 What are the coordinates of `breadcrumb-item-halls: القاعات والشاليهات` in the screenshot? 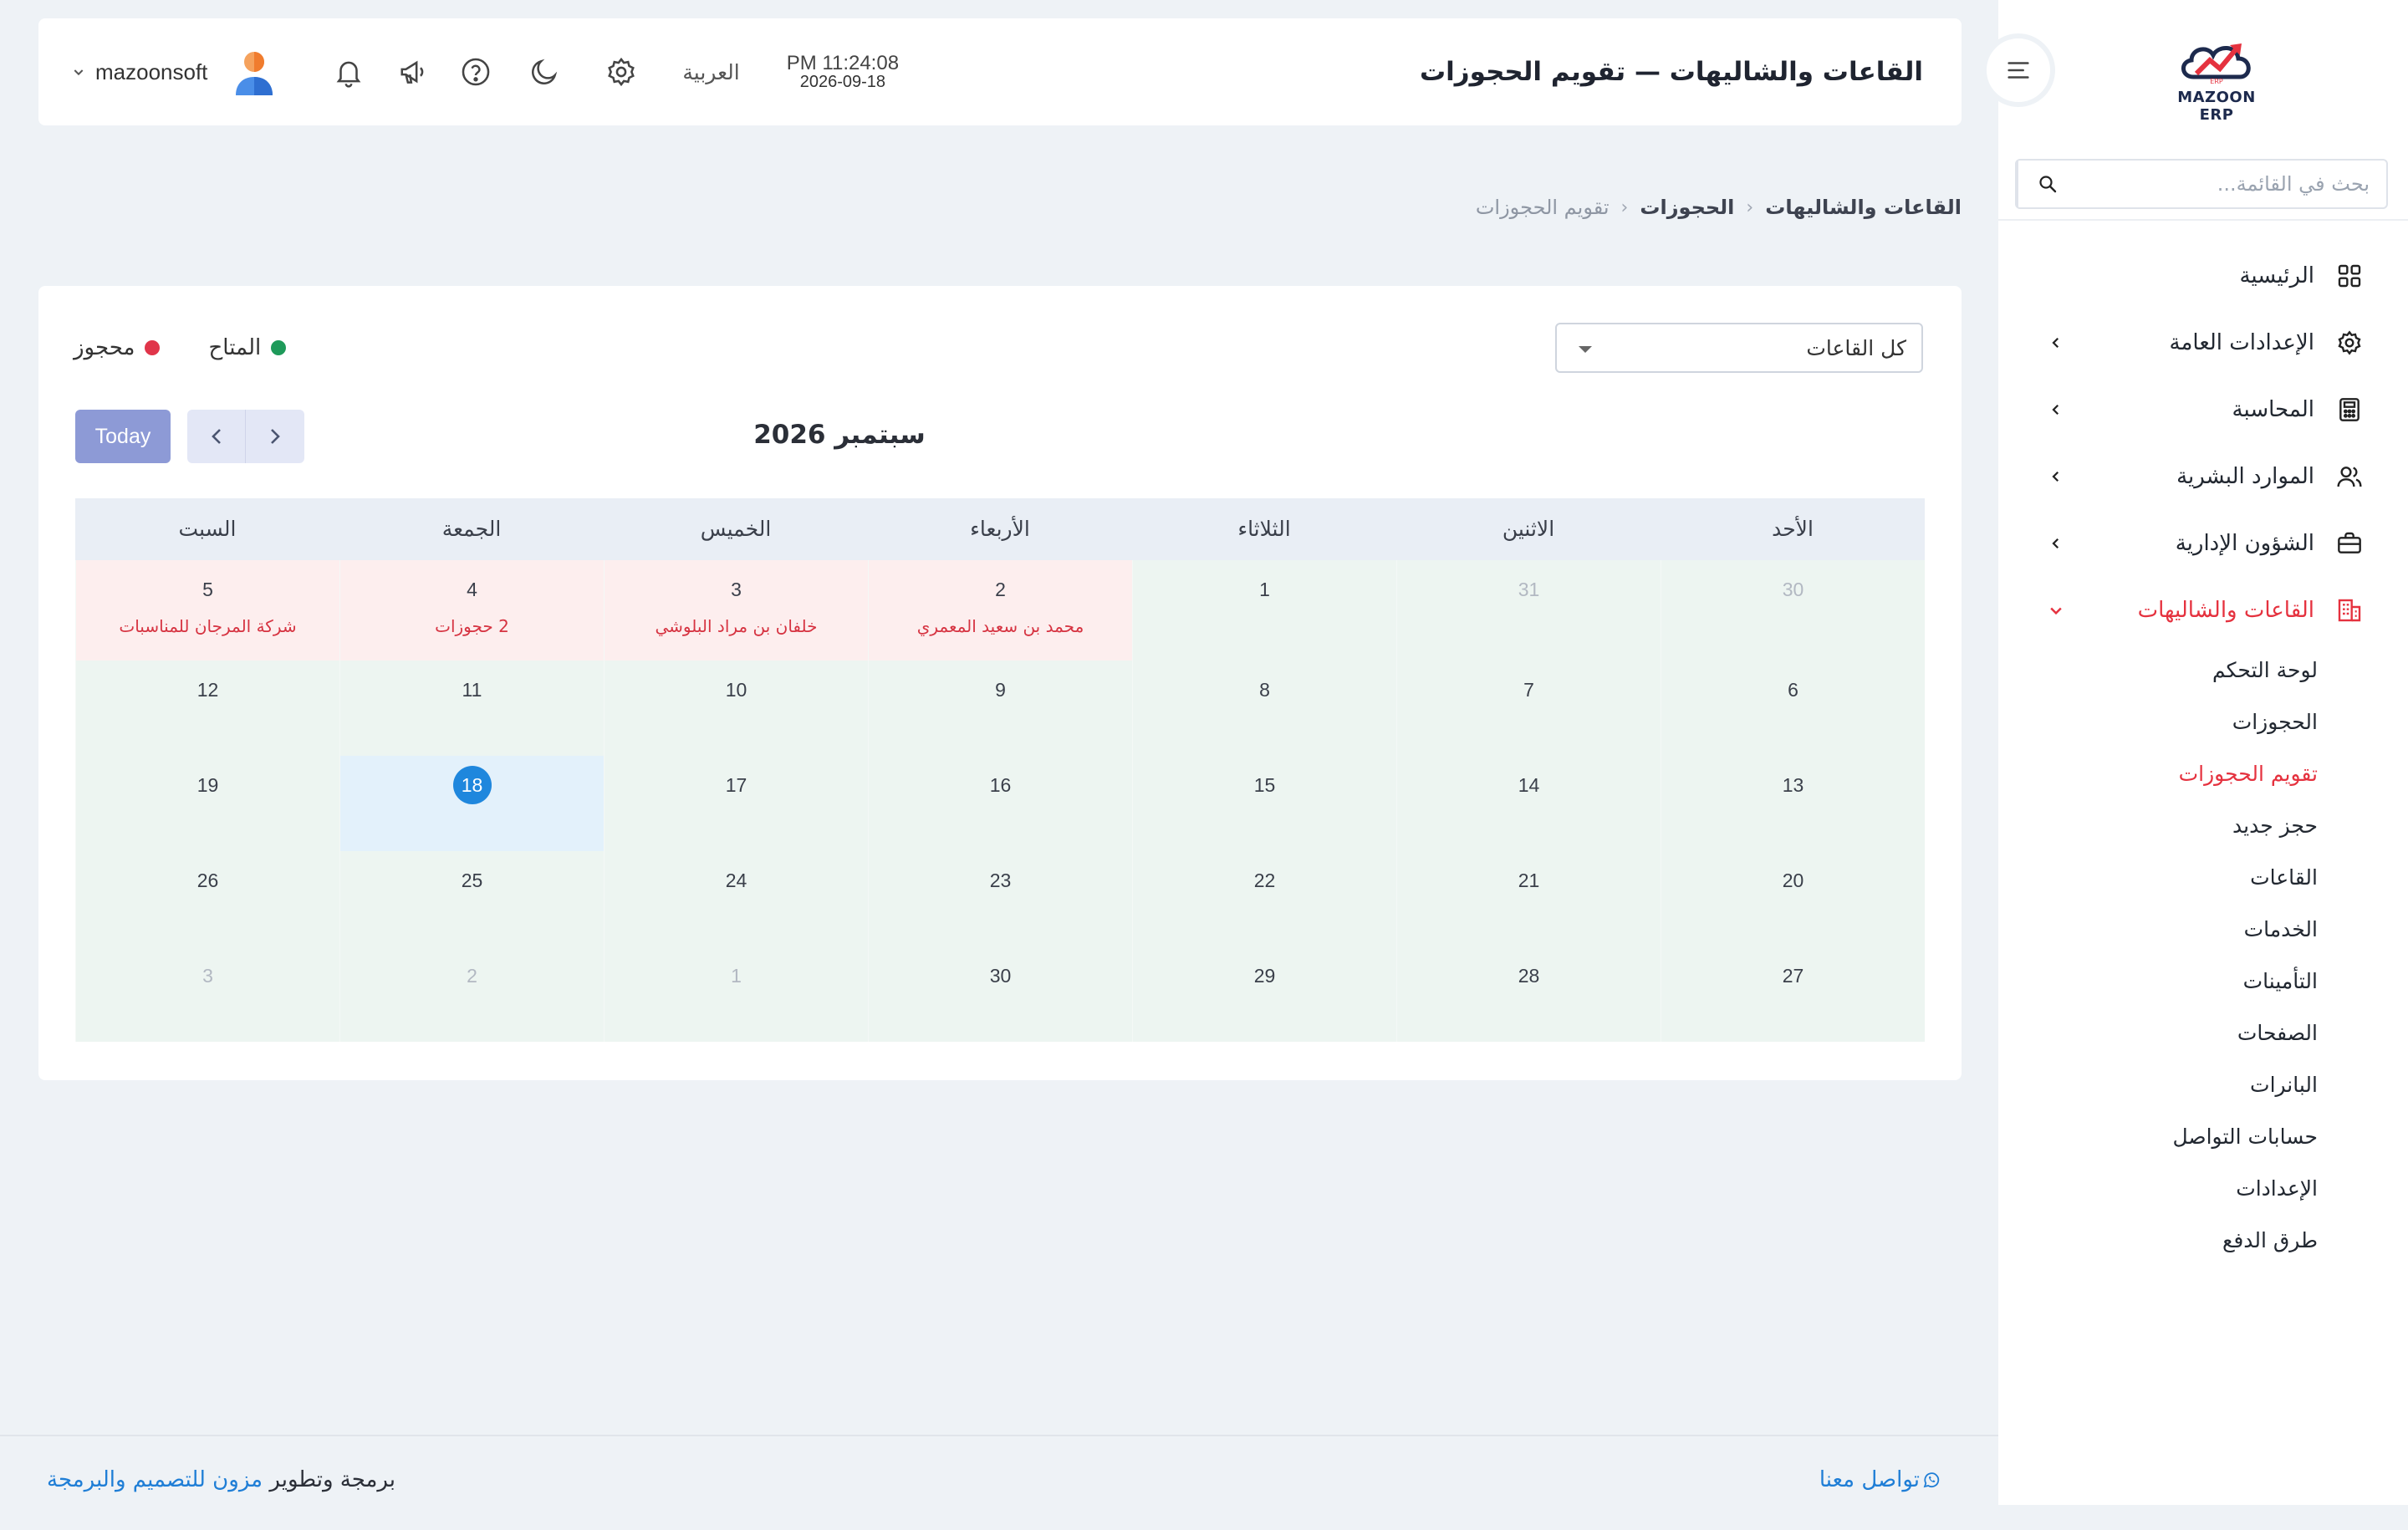 It's located at (1864, 207).